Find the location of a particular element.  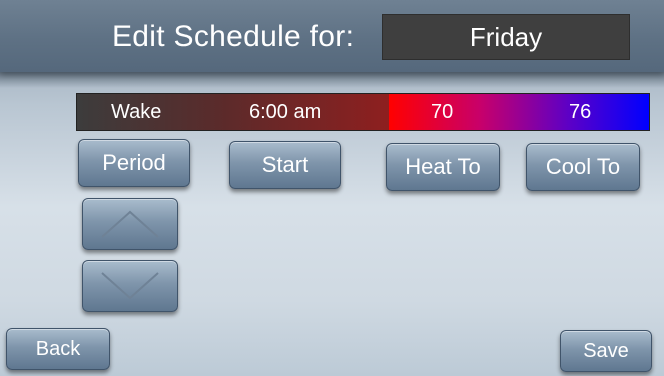

save-button: Save is located at coordinates (606, 351).